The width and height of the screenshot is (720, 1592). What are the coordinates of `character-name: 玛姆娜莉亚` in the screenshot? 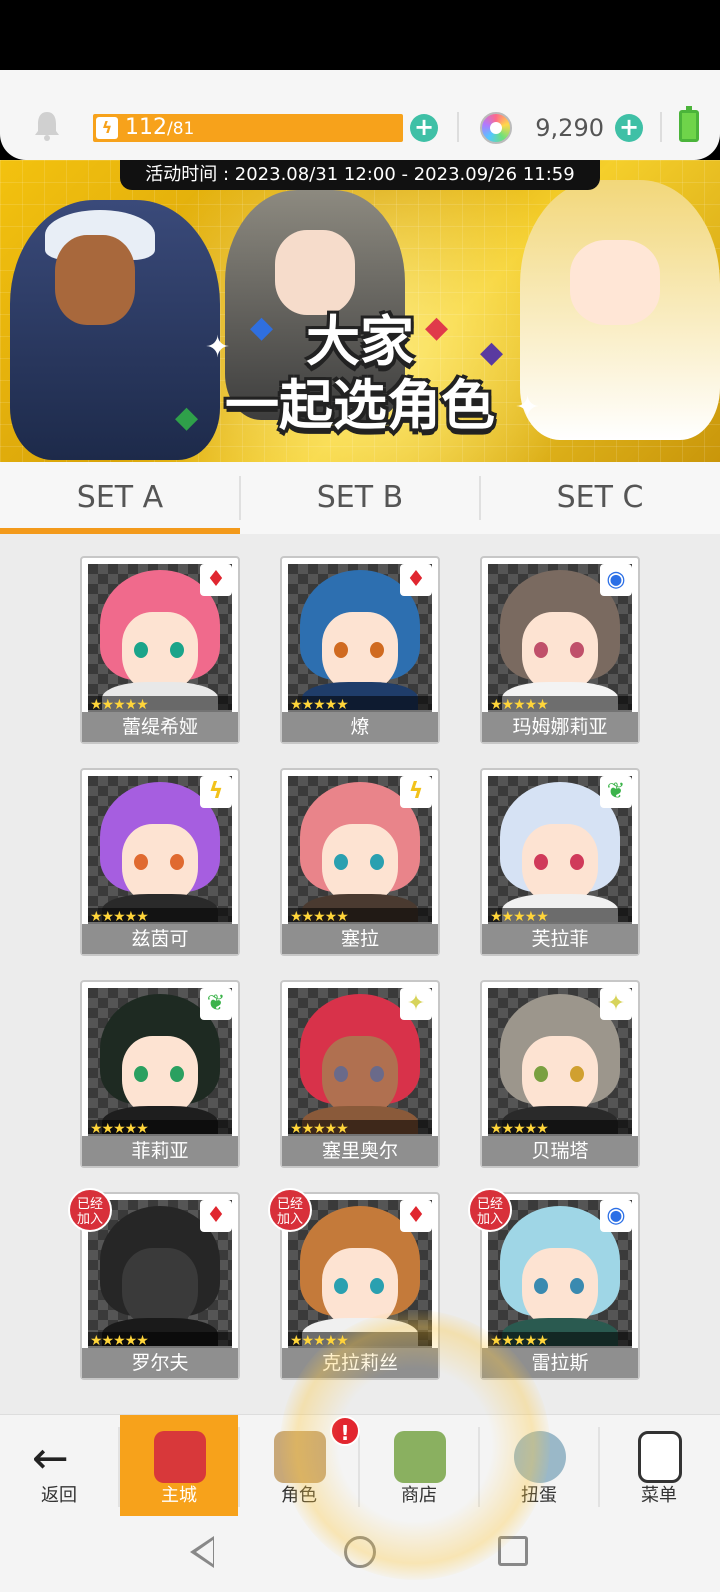 It's located at (560, 727).